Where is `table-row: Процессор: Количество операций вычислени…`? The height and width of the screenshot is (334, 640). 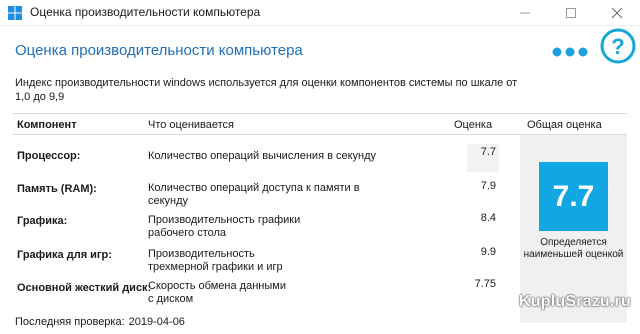 table-row: Процессор: Количество операций вычислени… is located at coordinates (262, 160).